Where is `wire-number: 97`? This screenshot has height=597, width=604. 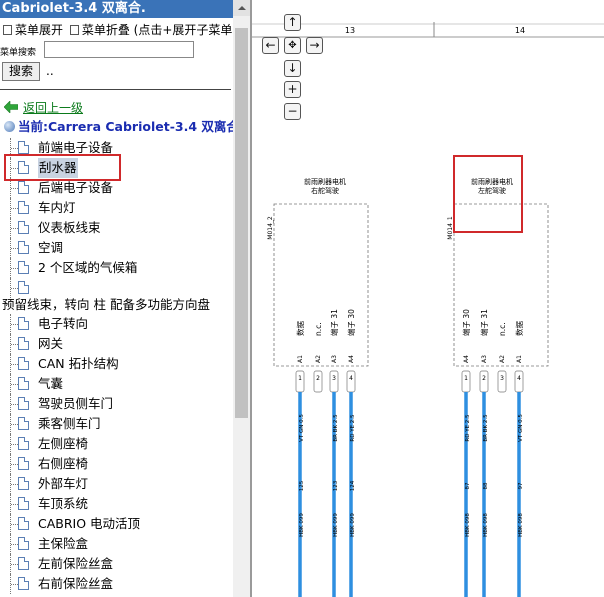 wire-number: 97 is located at coordinates (521, 485).